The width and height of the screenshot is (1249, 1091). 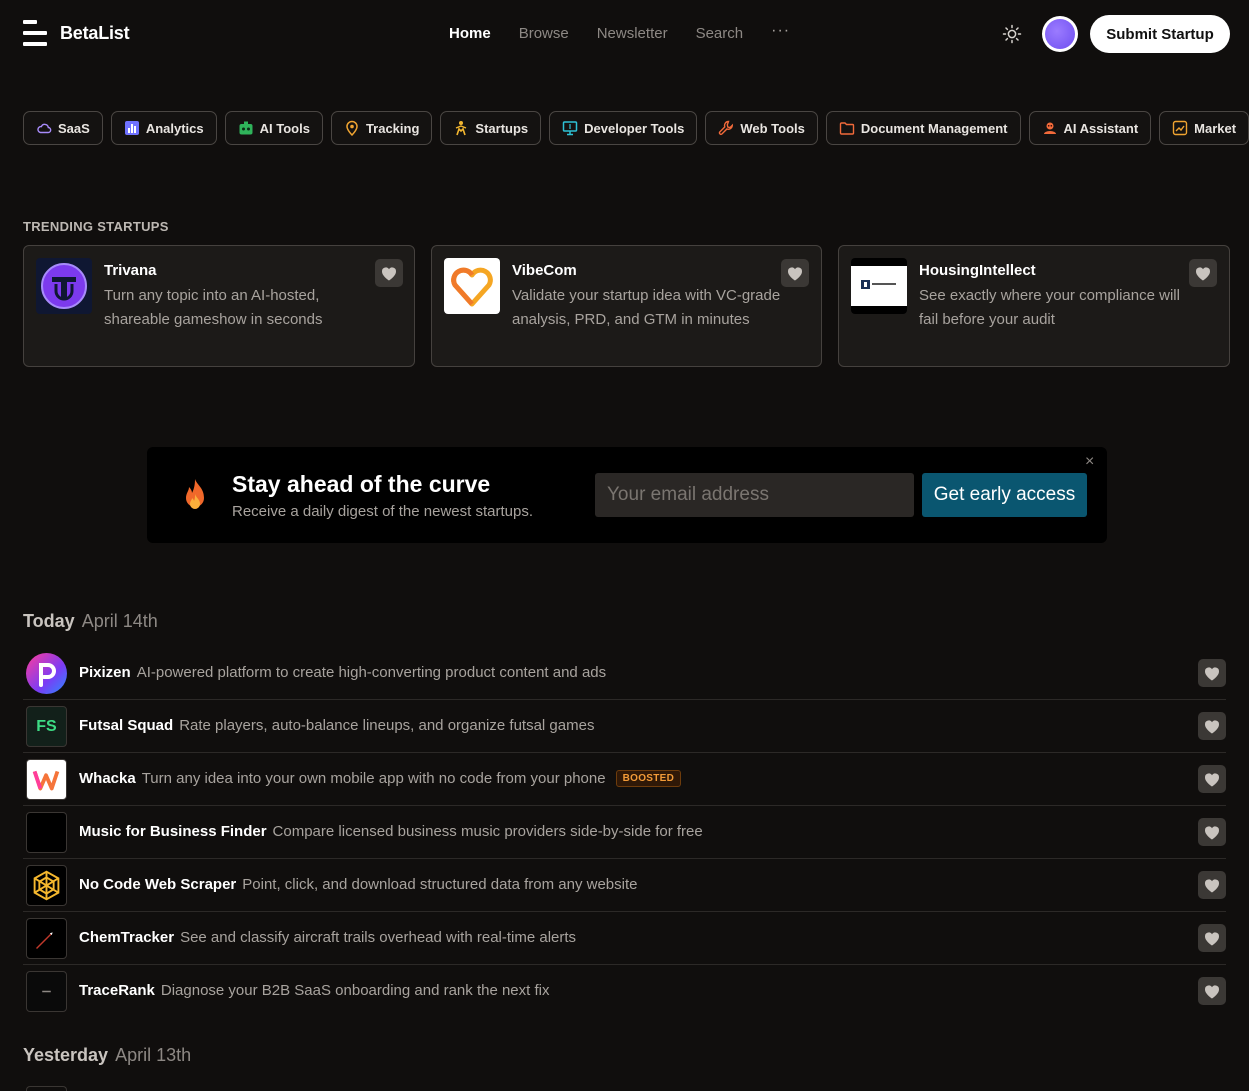 I want to click on category-tracking: Tracking, so click(x=381, y=128).